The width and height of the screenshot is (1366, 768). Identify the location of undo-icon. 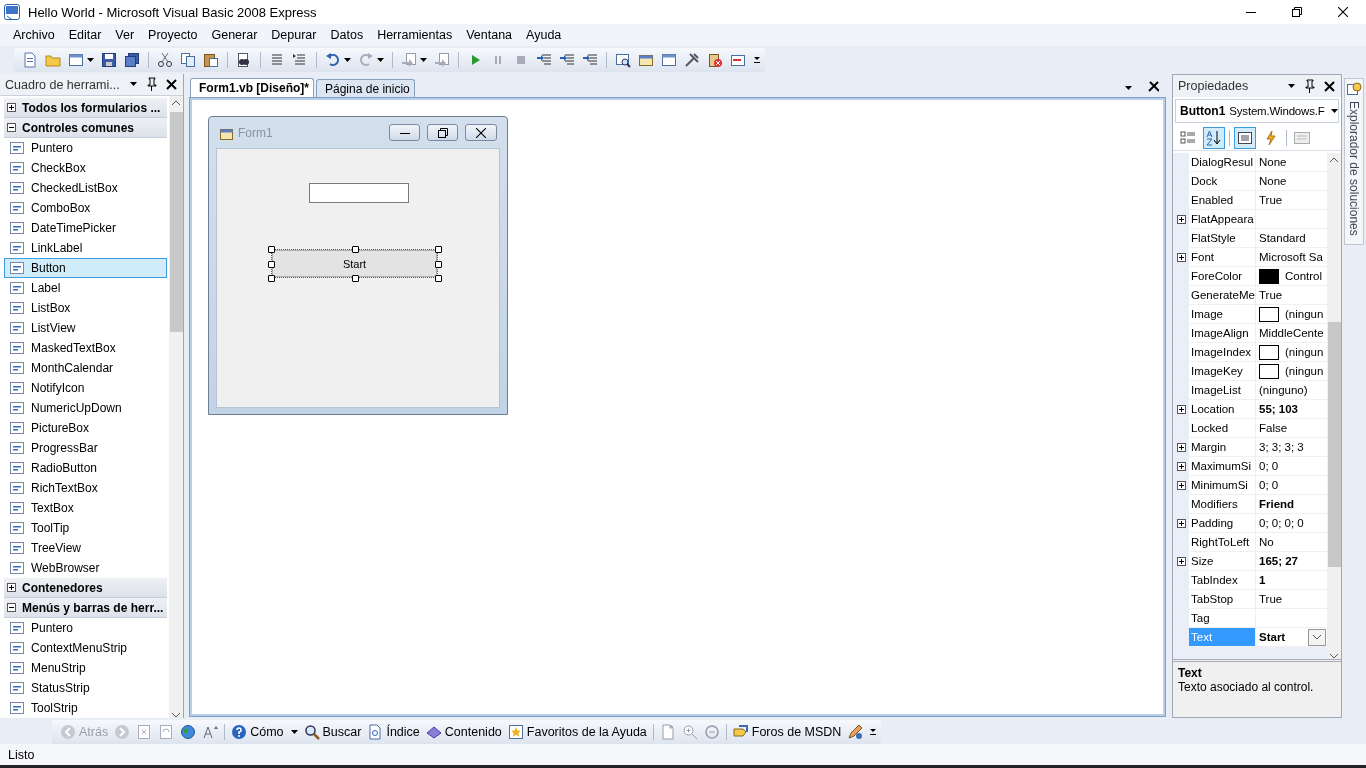
(333, 60).